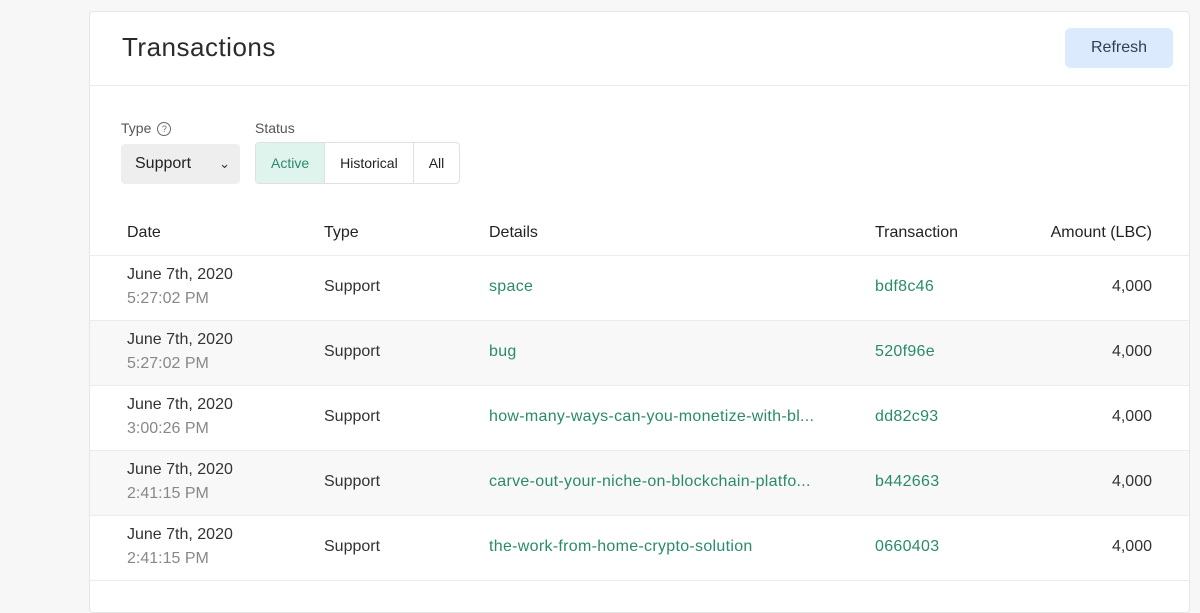  What do you see at coordinates (341, 232) in the screenshot?
I see `column-type: Type` at bounding box center [341, 232].